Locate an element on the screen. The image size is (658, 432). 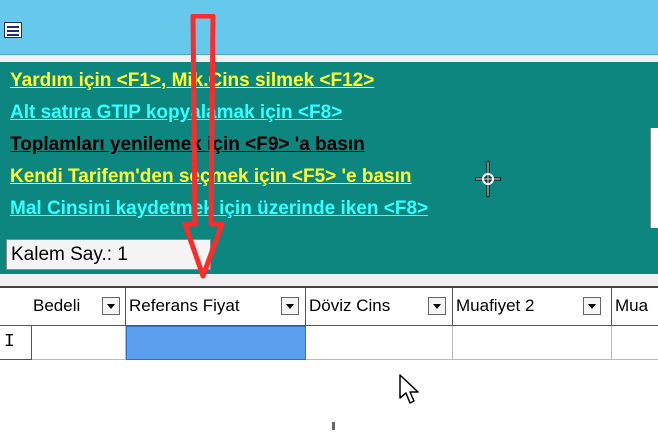
column-label: Bedeli is located at coordinates (57, 305).